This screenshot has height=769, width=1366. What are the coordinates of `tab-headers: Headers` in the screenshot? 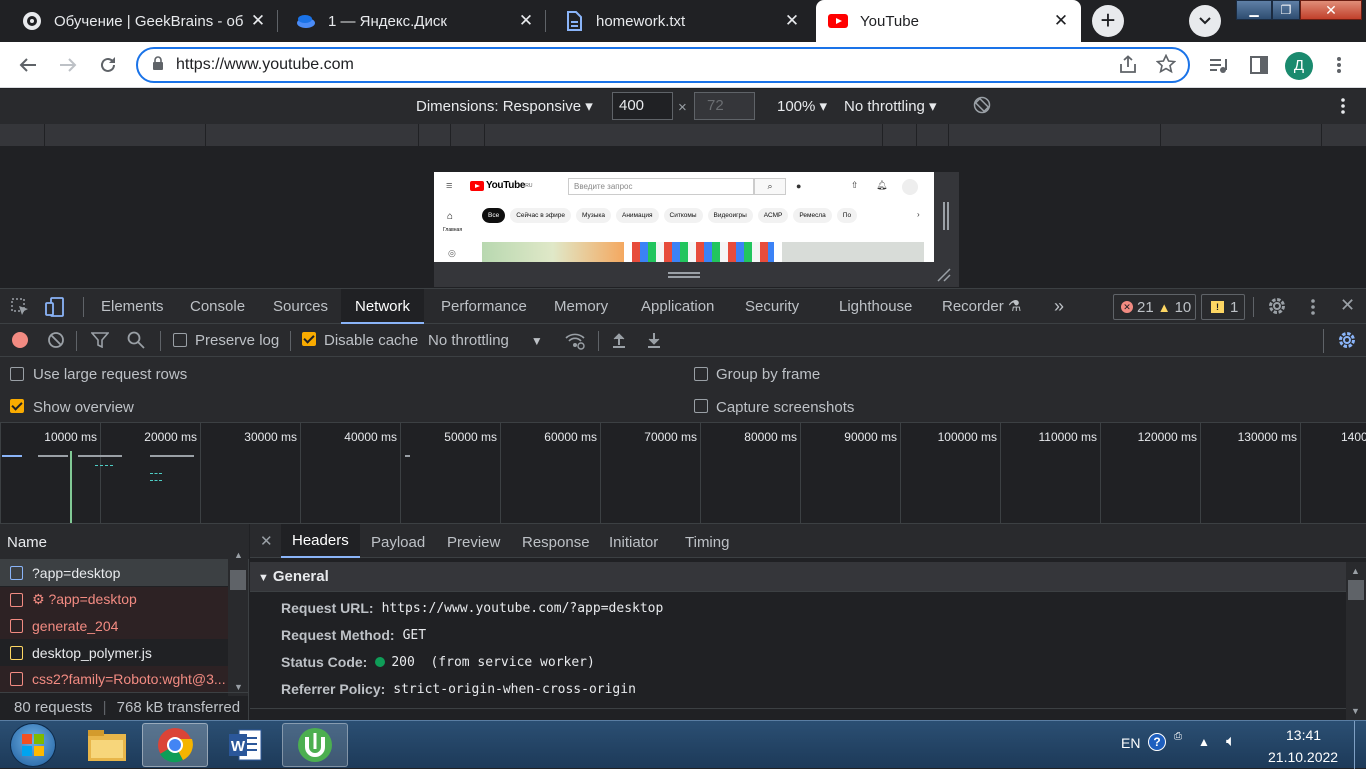 It's located at (320, 541).